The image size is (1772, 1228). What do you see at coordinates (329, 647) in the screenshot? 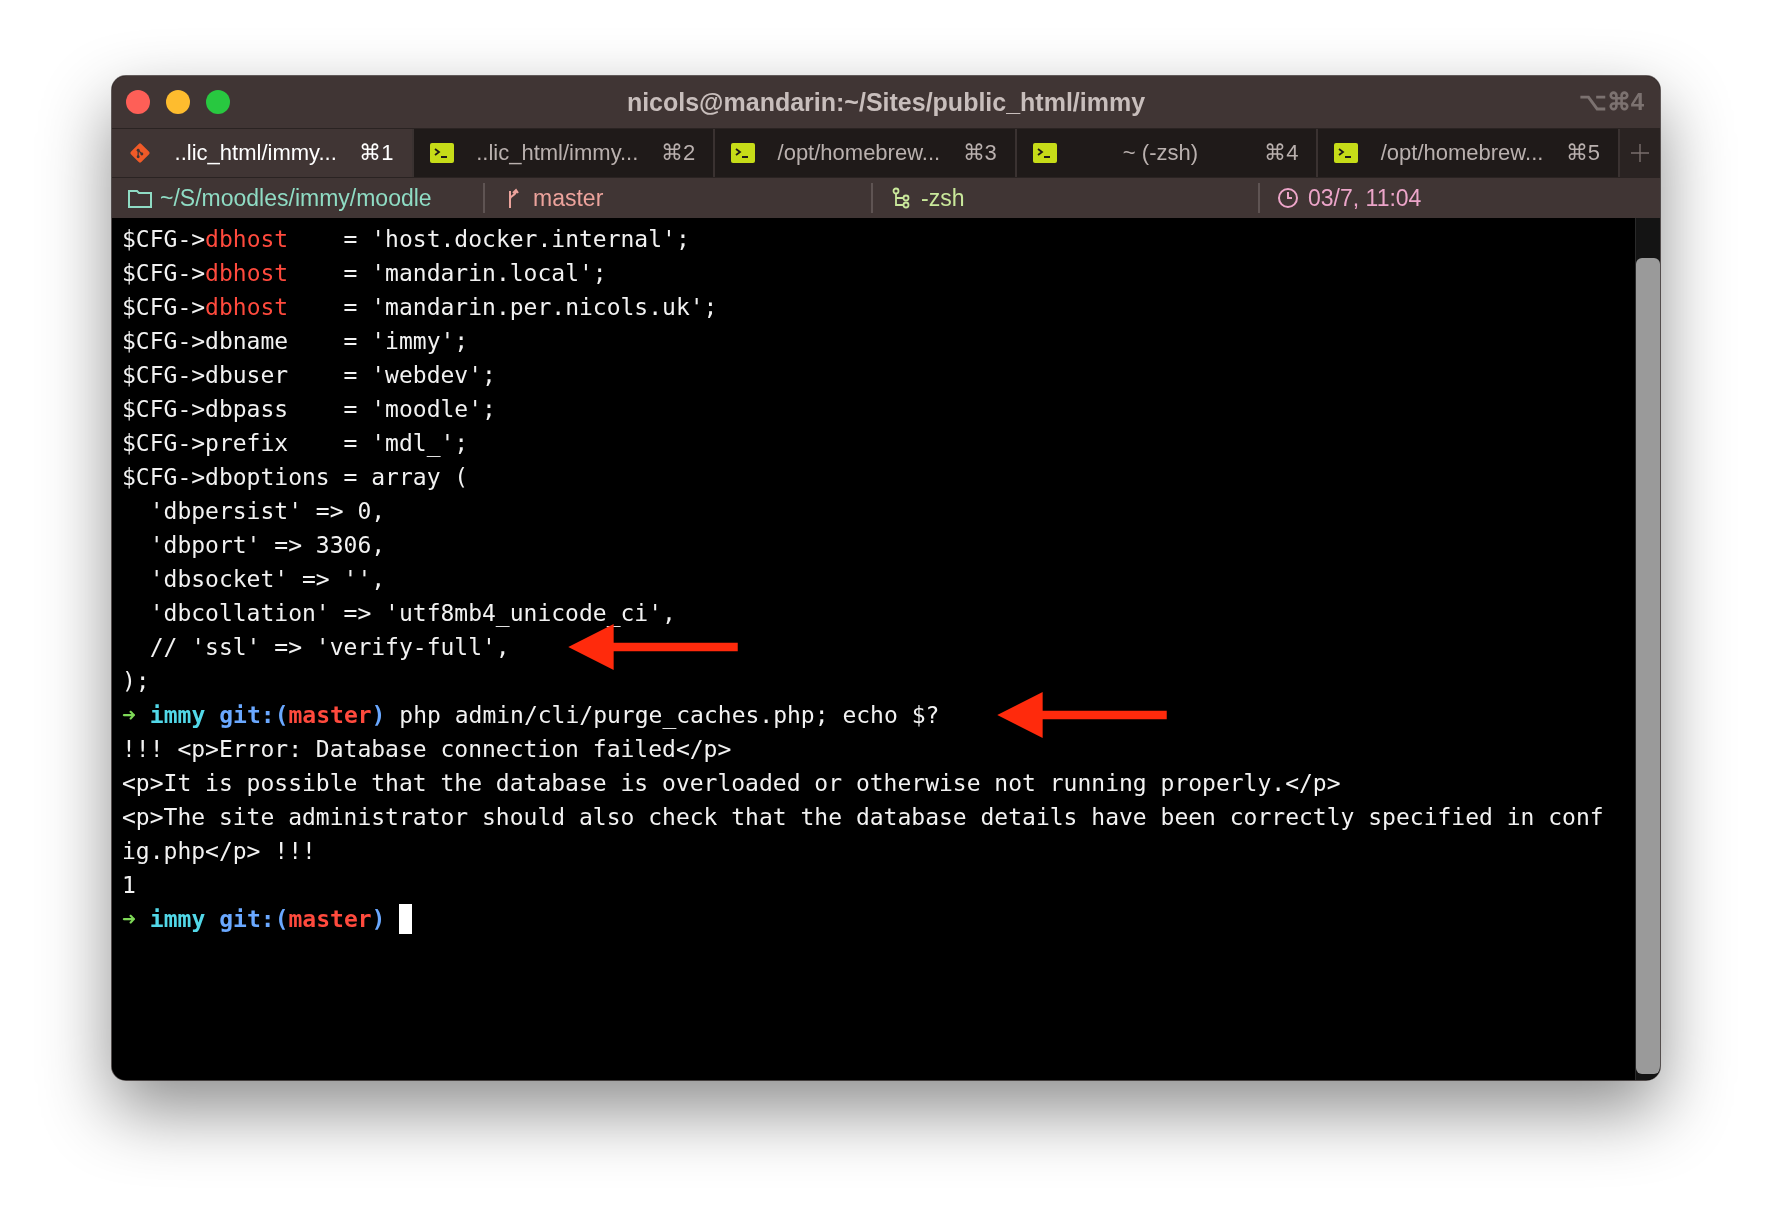
I see `terminal-text: // 'ssl' => 'verify-full',` at bounding box center [329, 647].